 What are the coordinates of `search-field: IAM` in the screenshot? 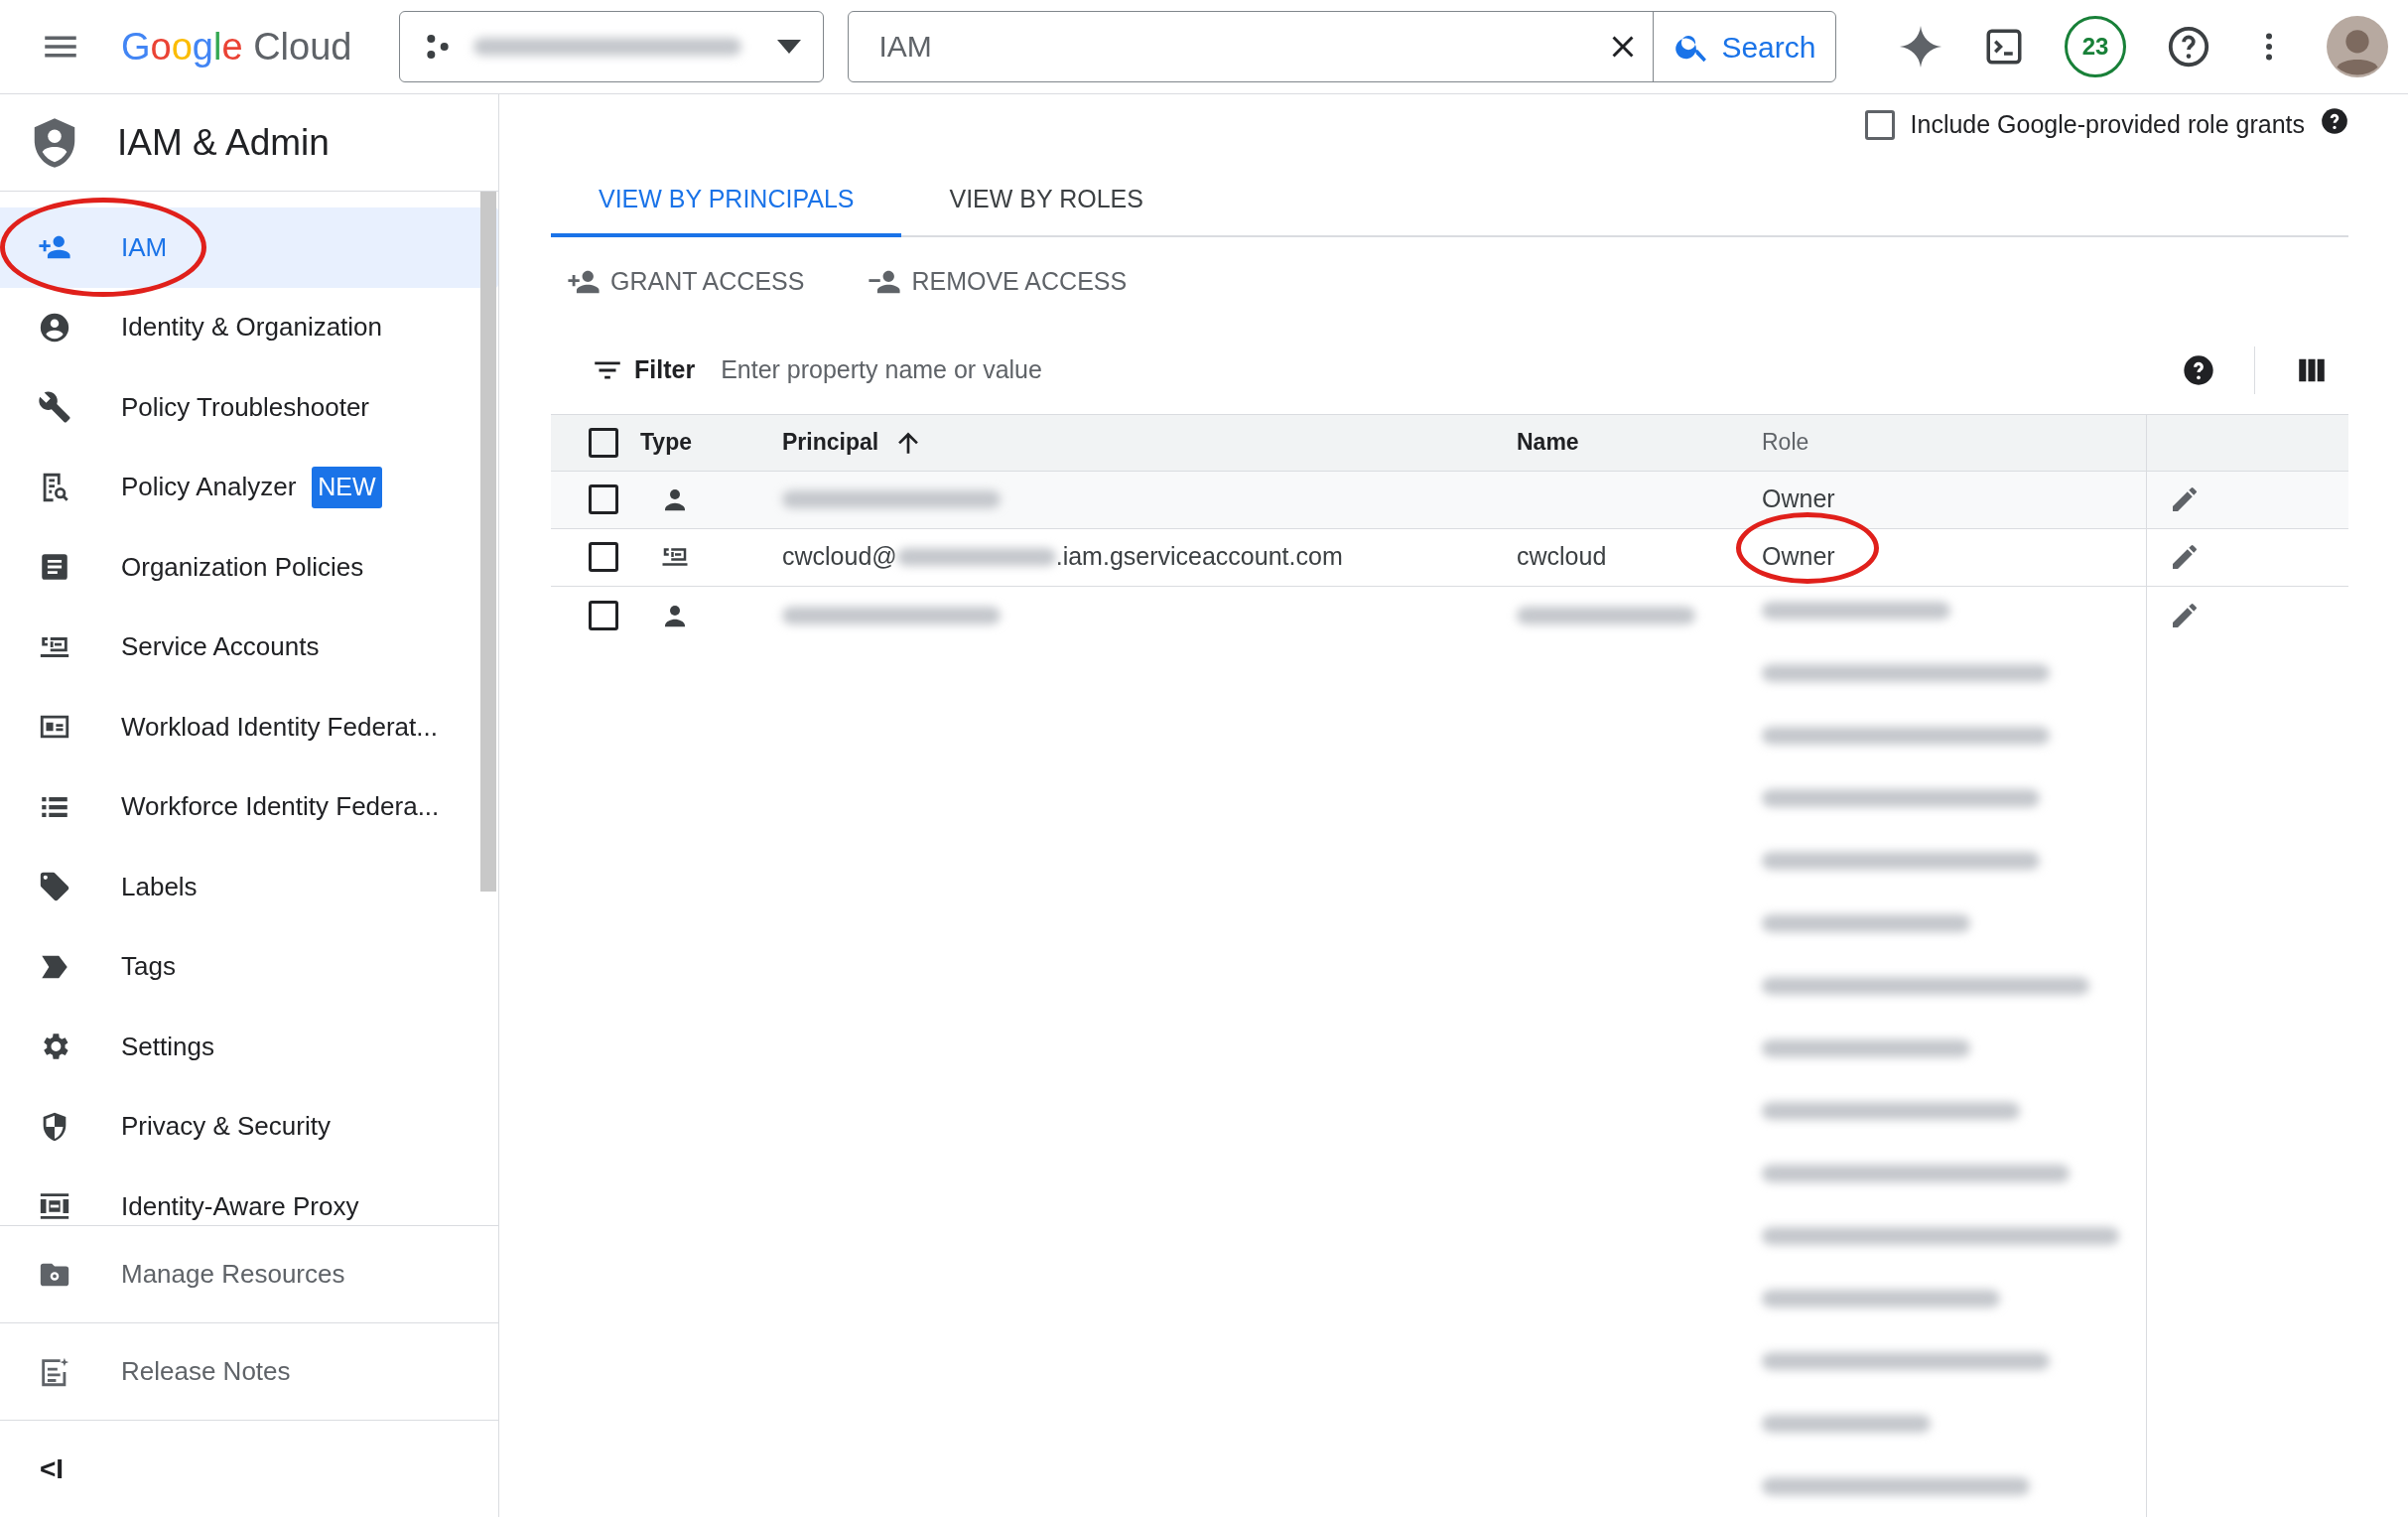 It's located at (1222, 46).